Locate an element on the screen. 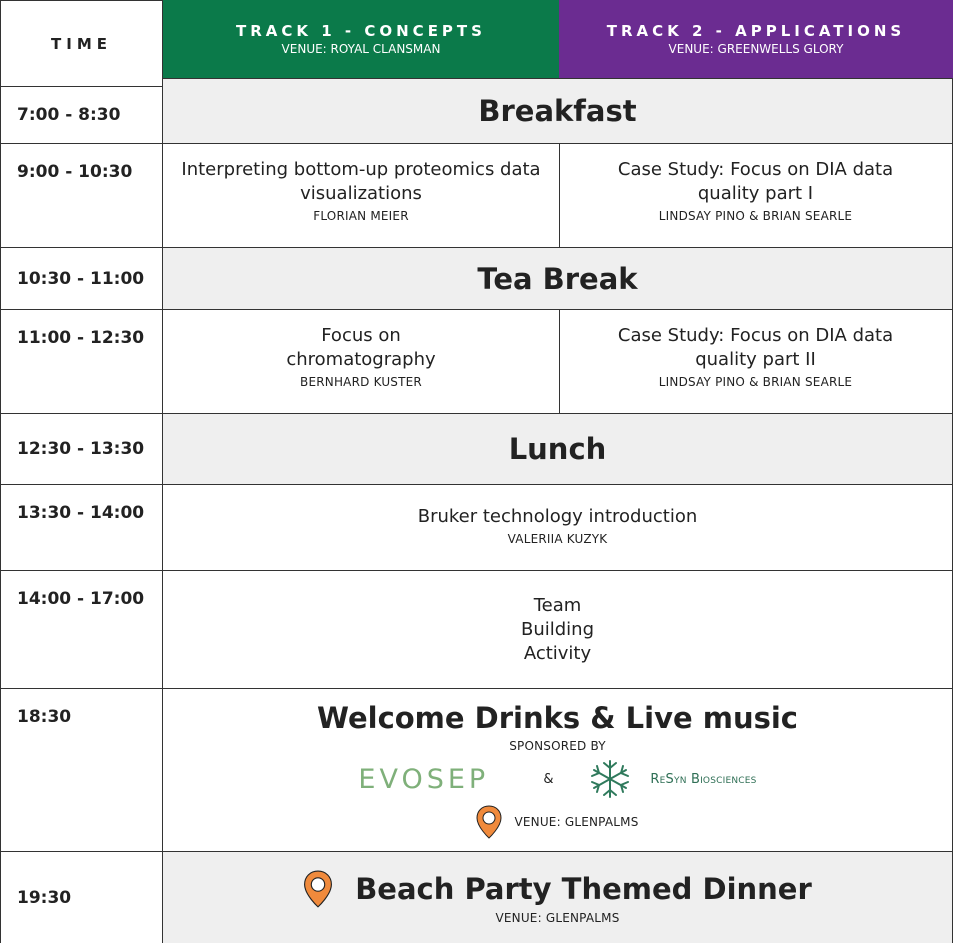  tea-break-title: Tea Break is located at coordinates (557, 278).